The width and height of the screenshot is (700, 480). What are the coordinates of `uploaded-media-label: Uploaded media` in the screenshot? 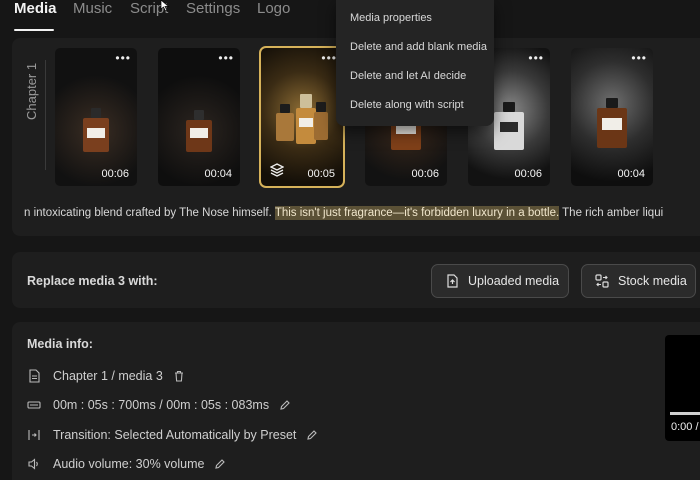 It's located at (514, 281).